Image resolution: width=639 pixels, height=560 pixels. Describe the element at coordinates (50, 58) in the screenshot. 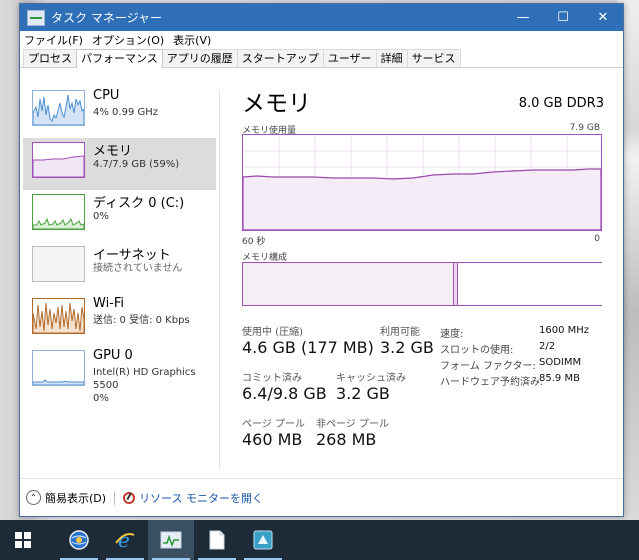

I see `tab-processes: プロセス` at that location.